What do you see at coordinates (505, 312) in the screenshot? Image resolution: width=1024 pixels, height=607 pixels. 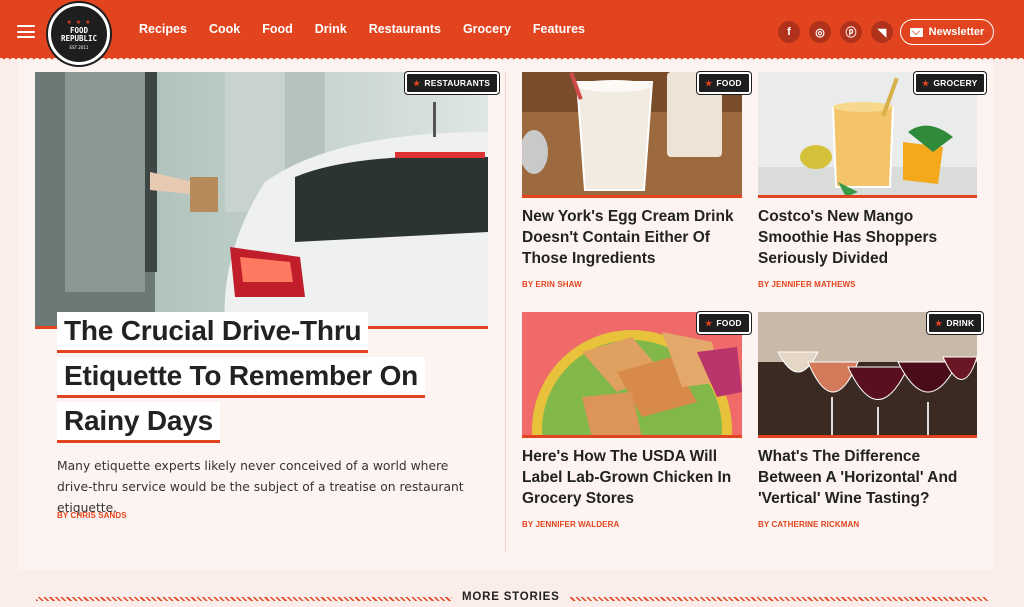 I see `column-divider` at bounding box center [505, 312].